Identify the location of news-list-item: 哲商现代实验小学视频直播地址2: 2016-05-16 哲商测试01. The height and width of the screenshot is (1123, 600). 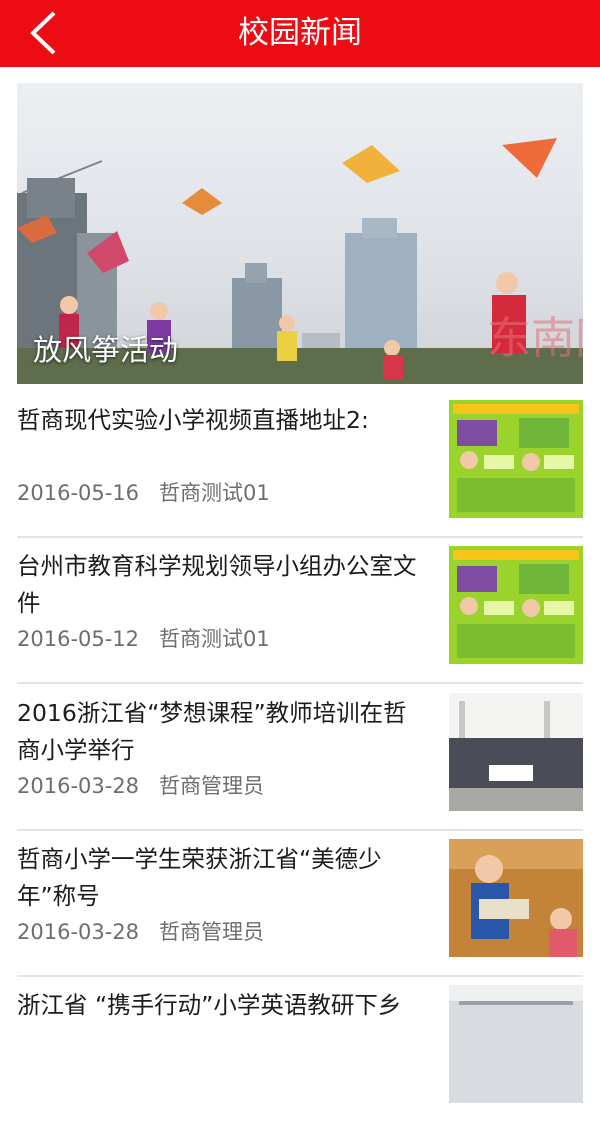
(300, 465).